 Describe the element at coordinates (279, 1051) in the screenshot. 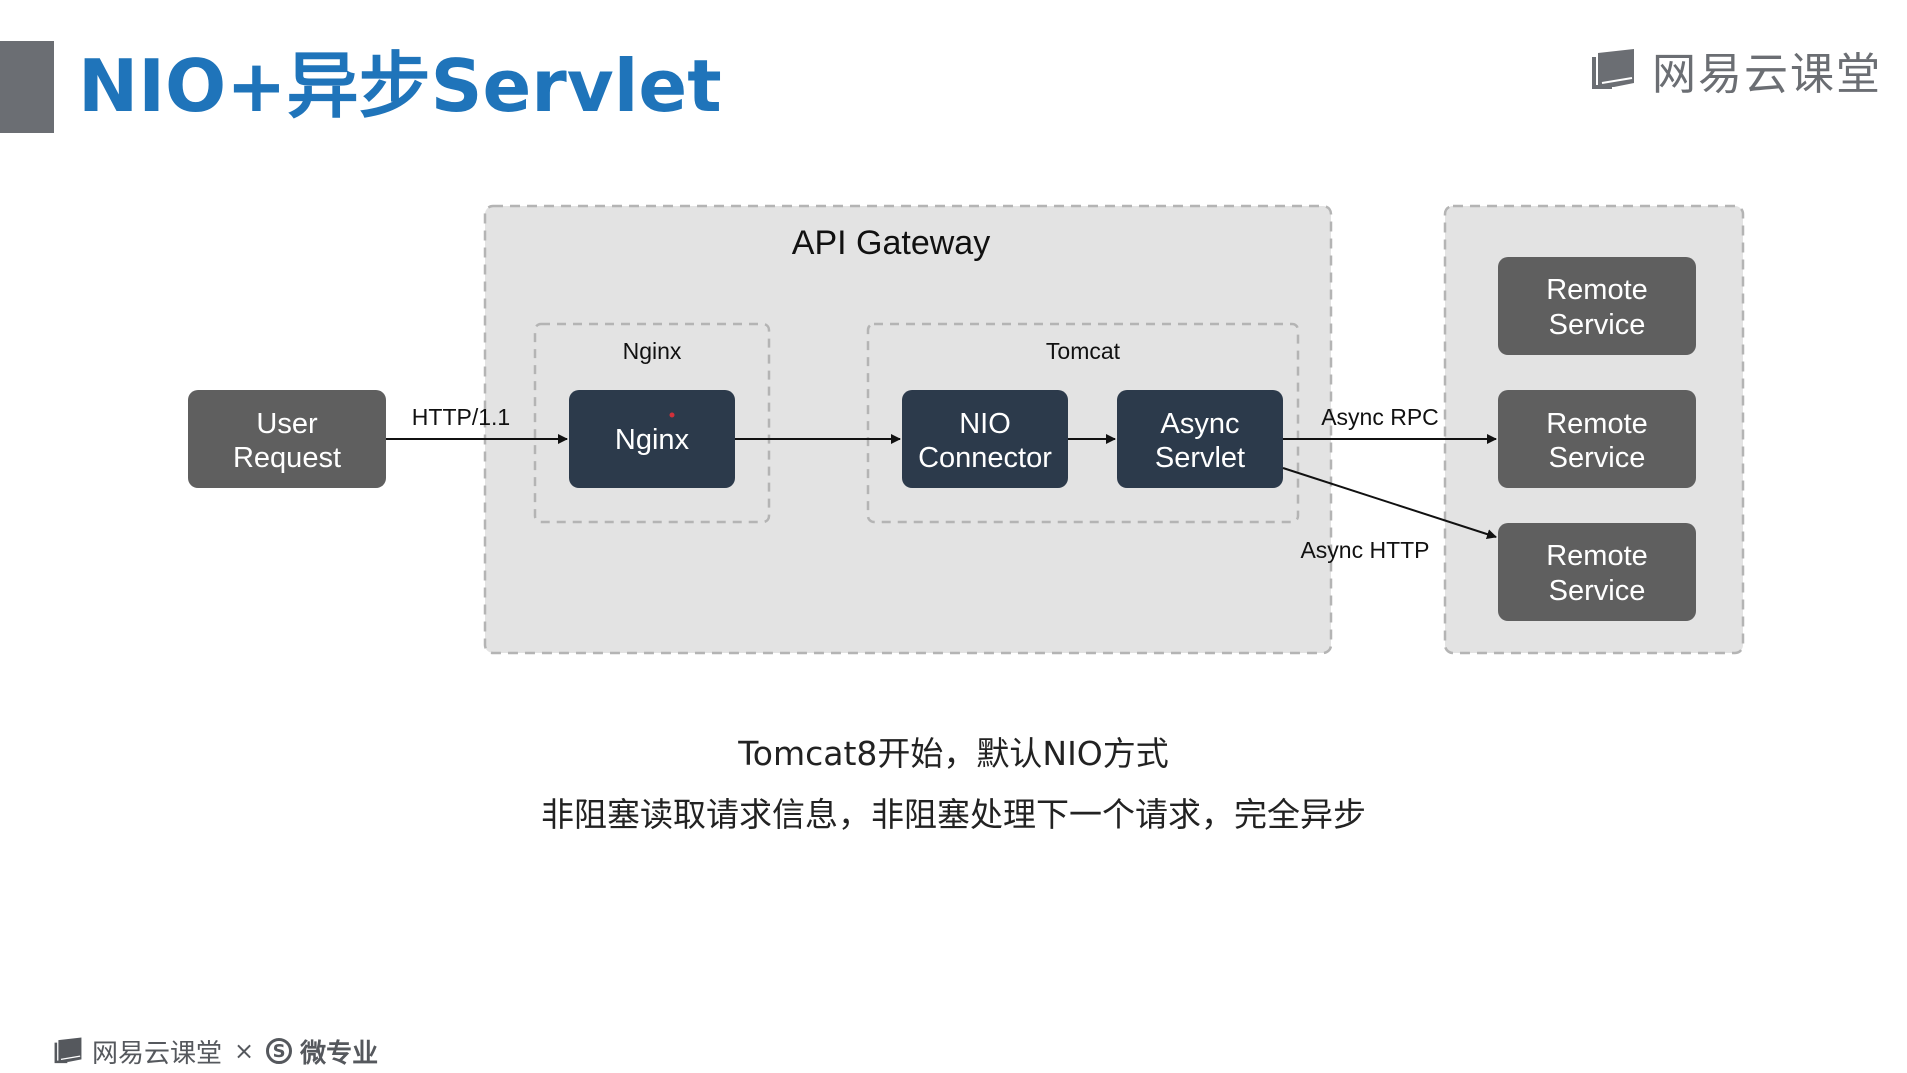

I see `s-logo-icon: S` at that location.